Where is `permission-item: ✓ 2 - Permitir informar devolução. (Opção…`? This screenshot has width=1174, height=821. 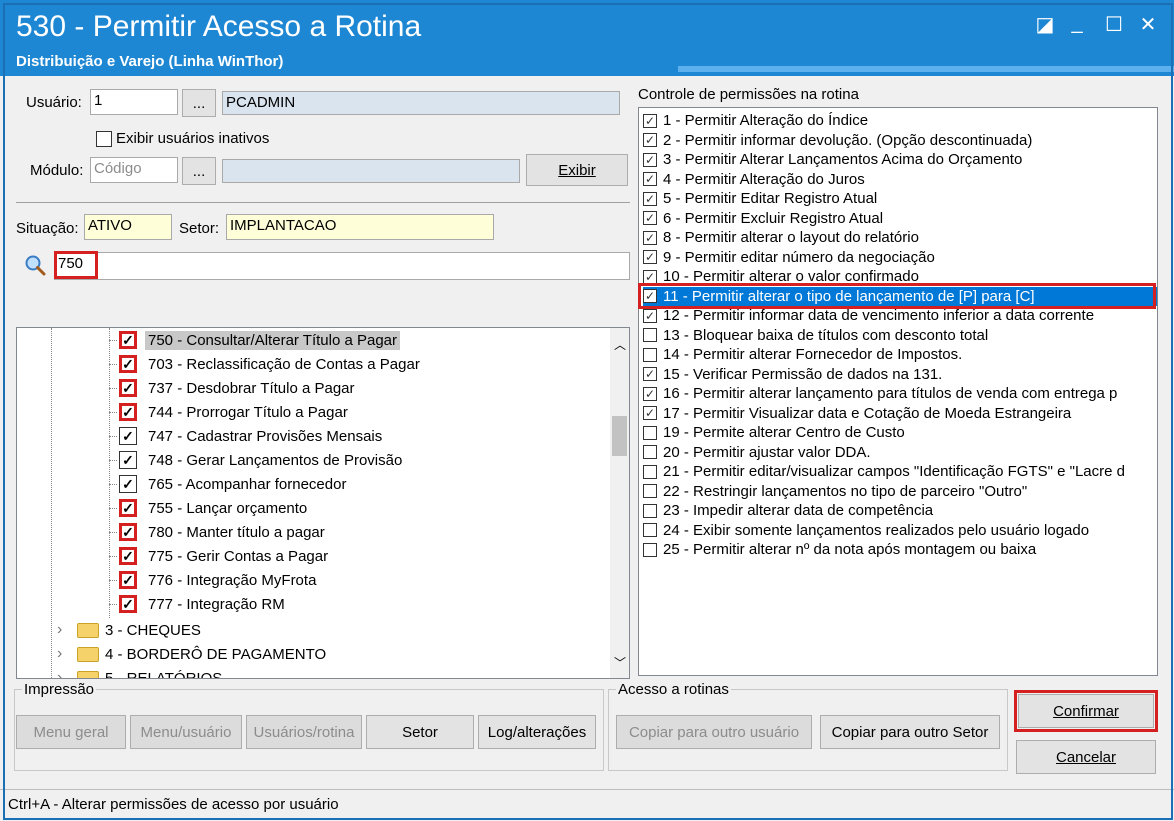
permission-item: ✓ 2 - Permitir informar devolução. (Opção… is located at coordinates (900, 140).